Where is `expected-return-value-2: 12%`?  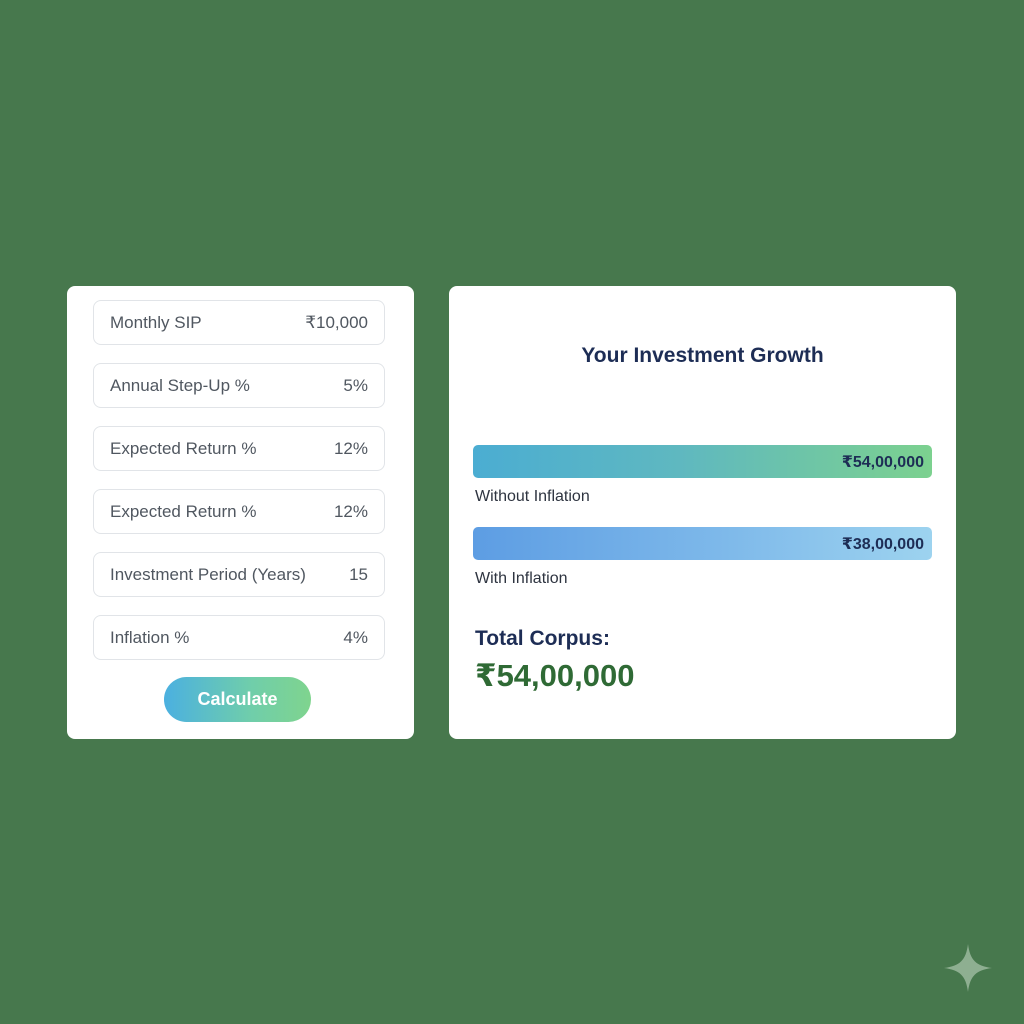 expected-return-value-2: 12% is located at coordinates (350, 511).